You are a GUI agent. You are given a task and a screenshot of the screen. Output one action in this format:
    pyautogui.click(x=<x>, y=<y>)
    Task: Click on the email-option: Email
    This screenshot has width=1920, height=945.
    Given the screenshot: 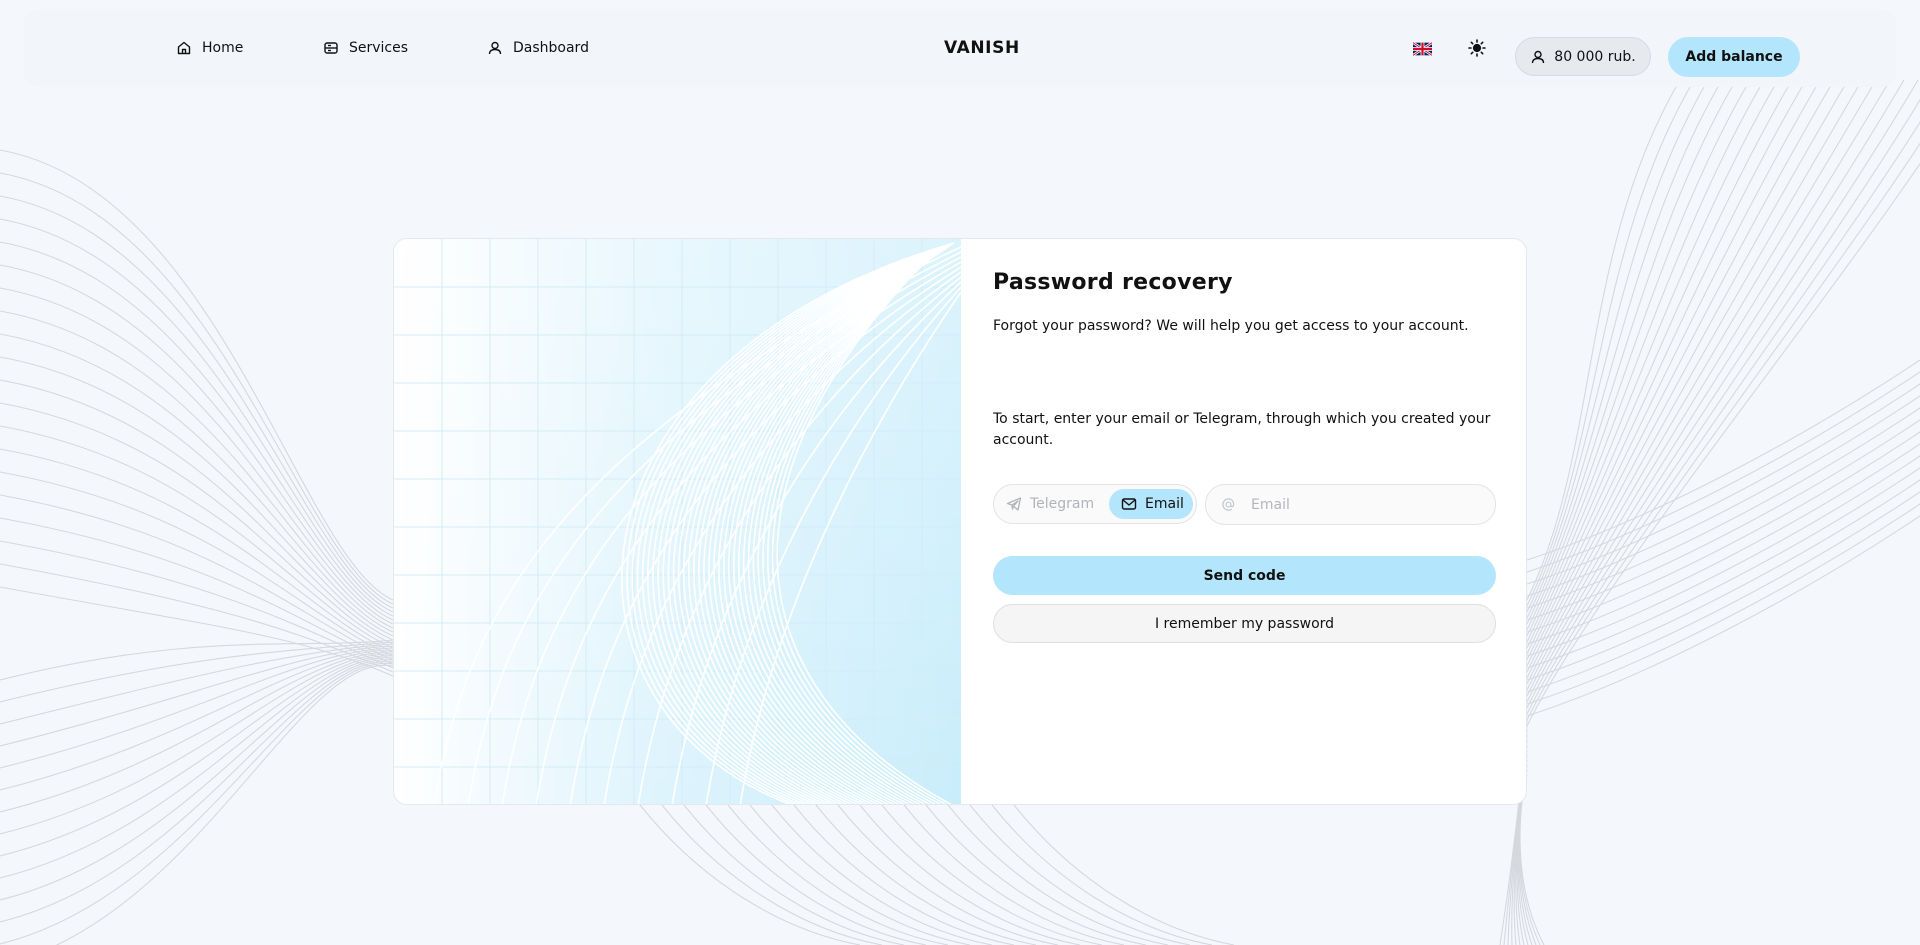 What is the action you would take?
    pyautogui.click(x=1151, y=504)
    